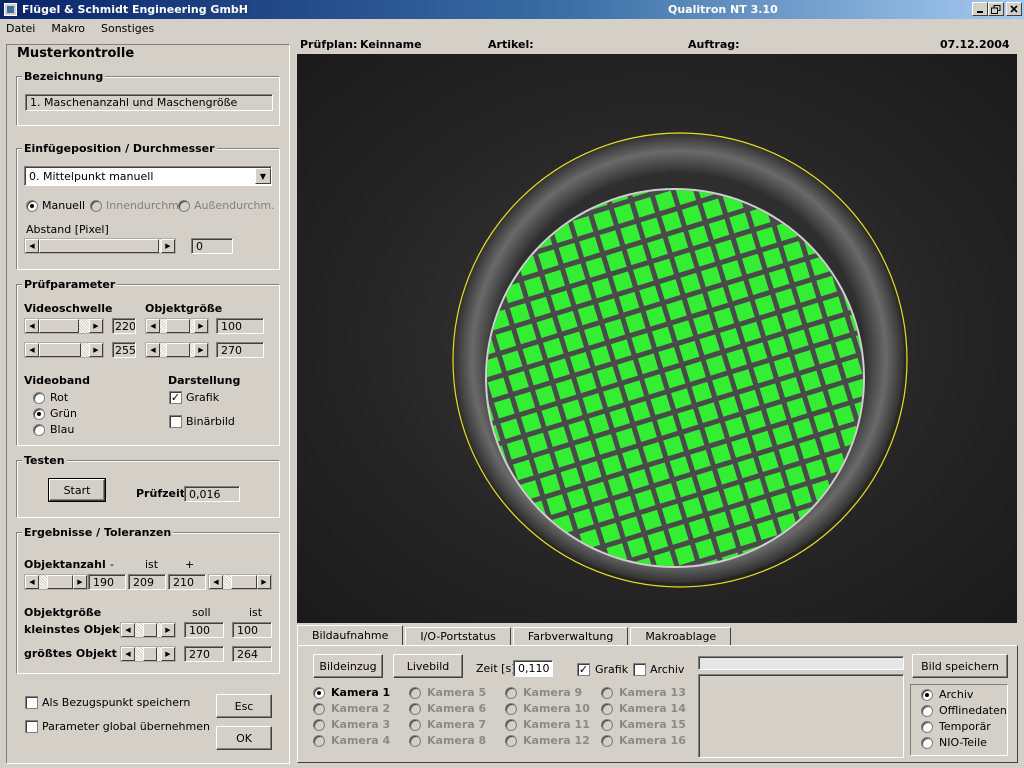  What do you see at coordinates (124, 350) in the screenshot?
I see `videoschwelle-max-value: 255` at bounding box center [124, 350].